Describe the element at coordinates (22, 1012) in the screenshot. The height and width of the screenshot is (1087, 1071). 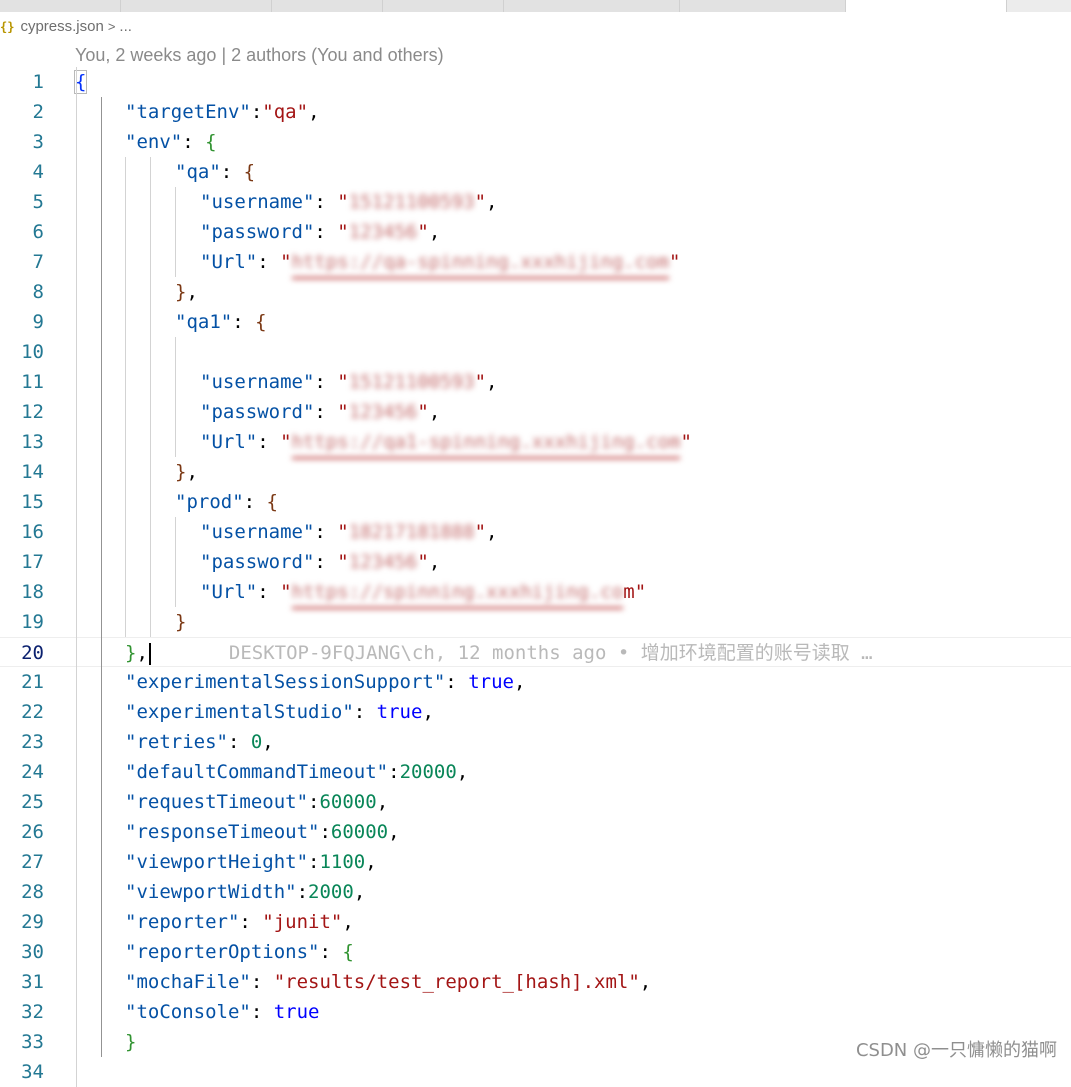
I see `line-number: 32` at that location.